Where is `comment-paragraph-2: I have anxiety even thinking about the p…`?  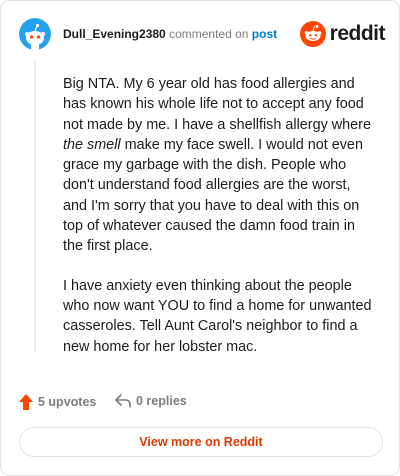 comment-paragraph-2: I have anxiety even thinking about the p… is located at coordinates (217, 316).